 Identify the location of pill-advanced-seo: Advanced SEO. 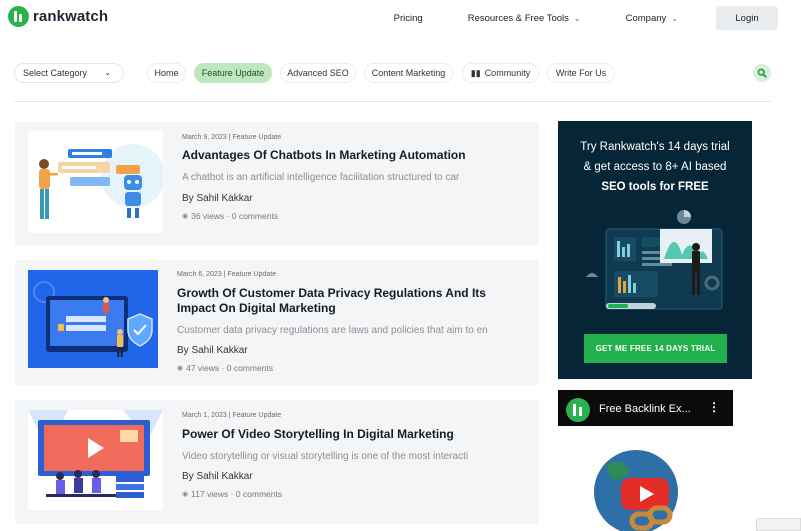
(318, 73).